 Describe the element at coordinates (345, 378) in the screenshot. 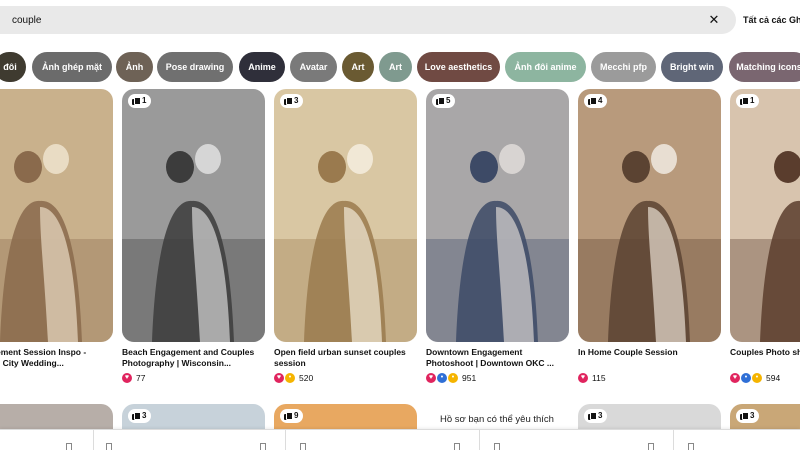

I see `pin-reactions: ♥ • 520` at that location.